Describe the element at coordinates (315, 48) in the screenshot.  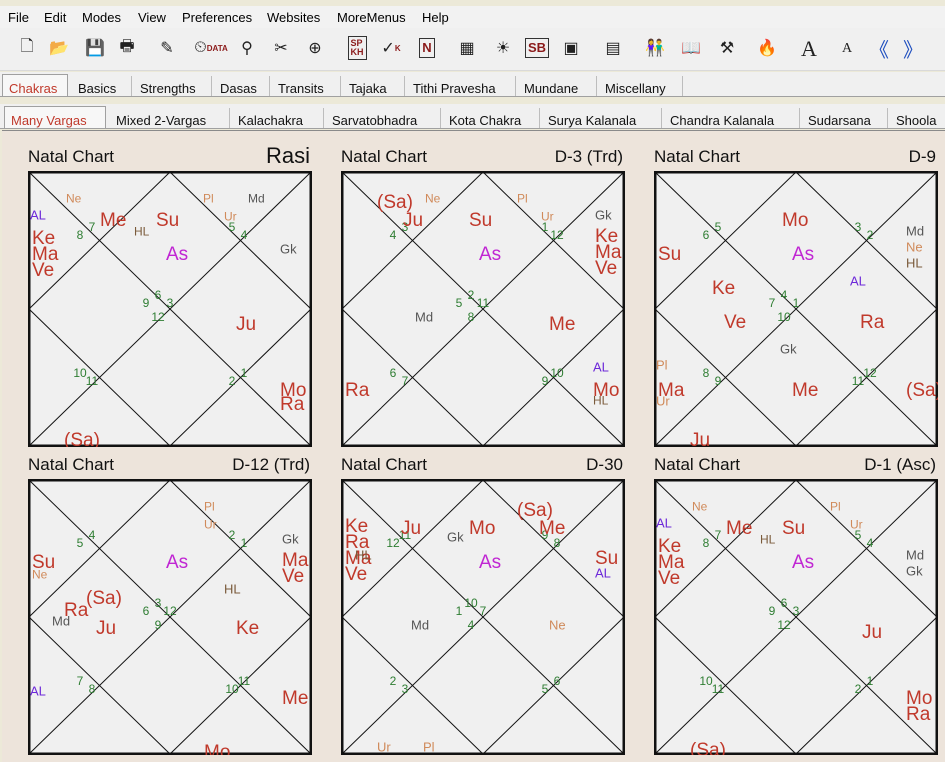
I see `transit-icon: ⊕` at that location.